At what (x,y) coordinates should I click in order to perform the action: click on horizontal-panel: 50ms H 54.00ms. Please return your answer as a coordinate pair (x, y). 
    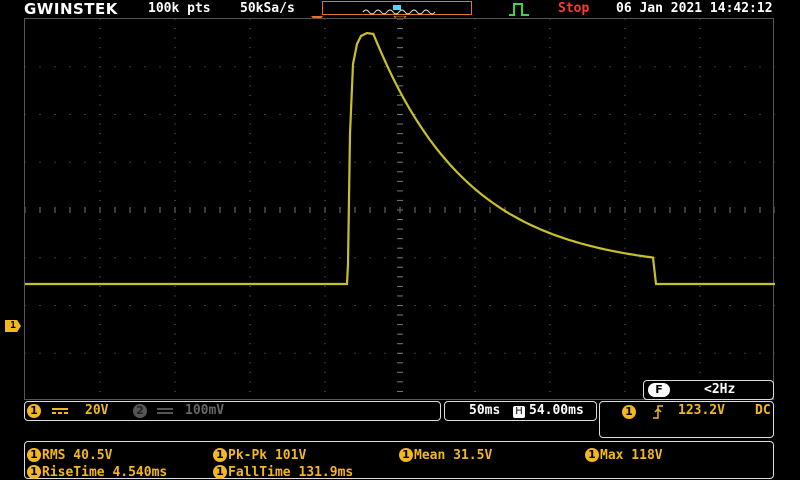
    Looking at the image, I should click on (520, 411).